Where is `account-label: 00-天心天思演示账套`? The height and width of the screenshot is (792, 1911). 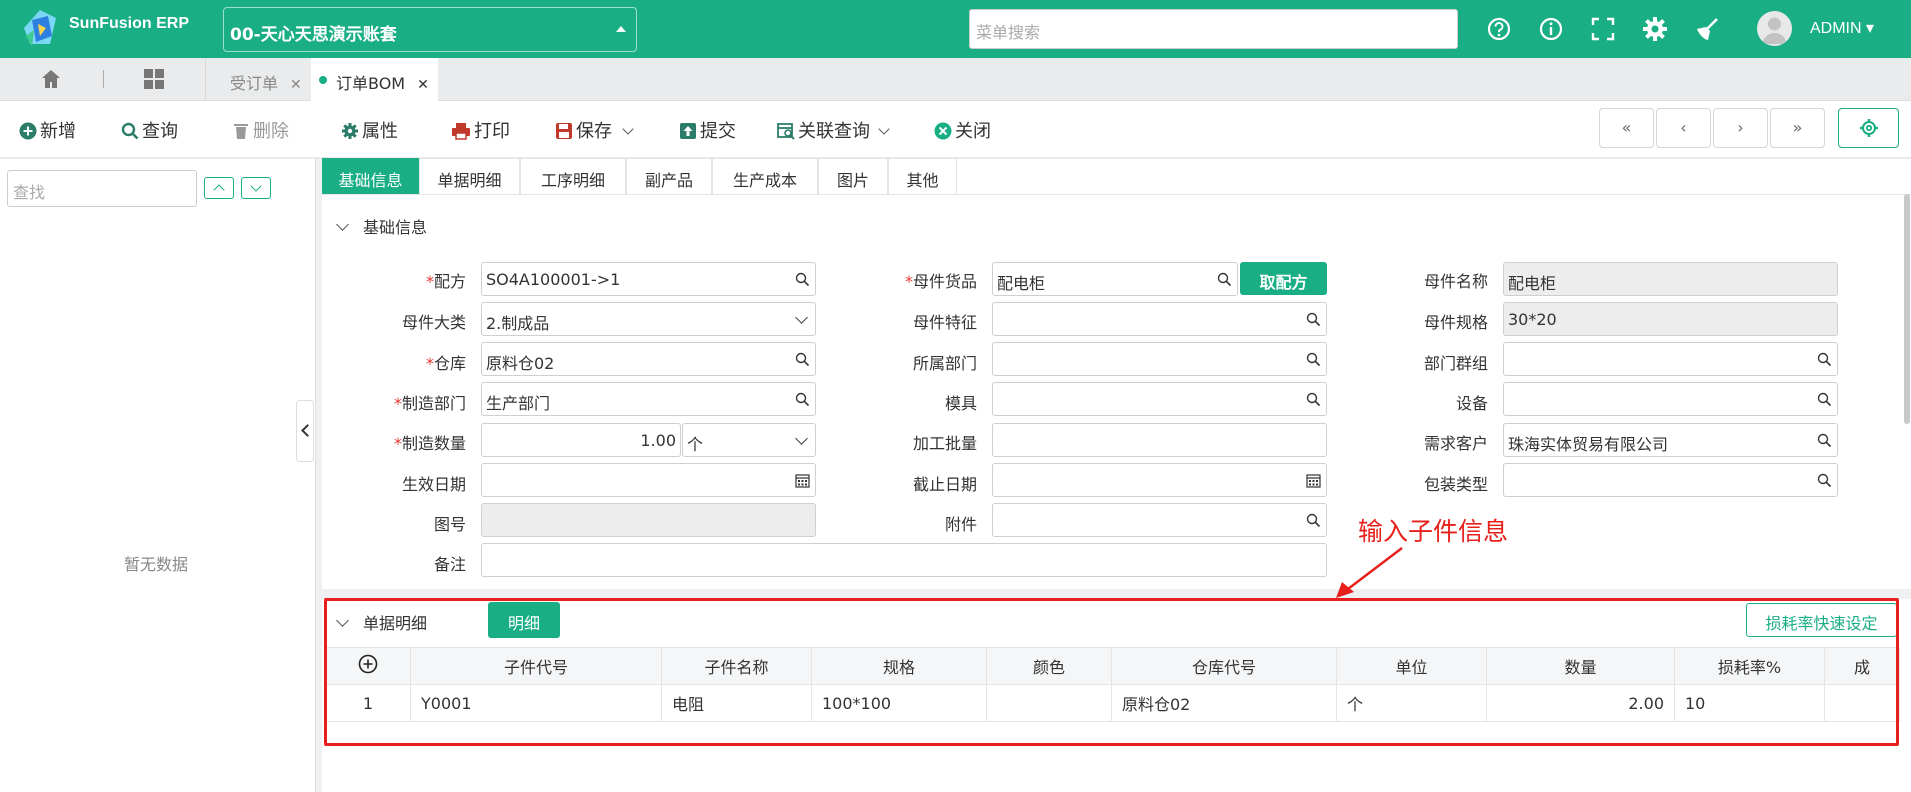
account-label: 00-天心天思演示账套 is located at coordinates (313, 35).